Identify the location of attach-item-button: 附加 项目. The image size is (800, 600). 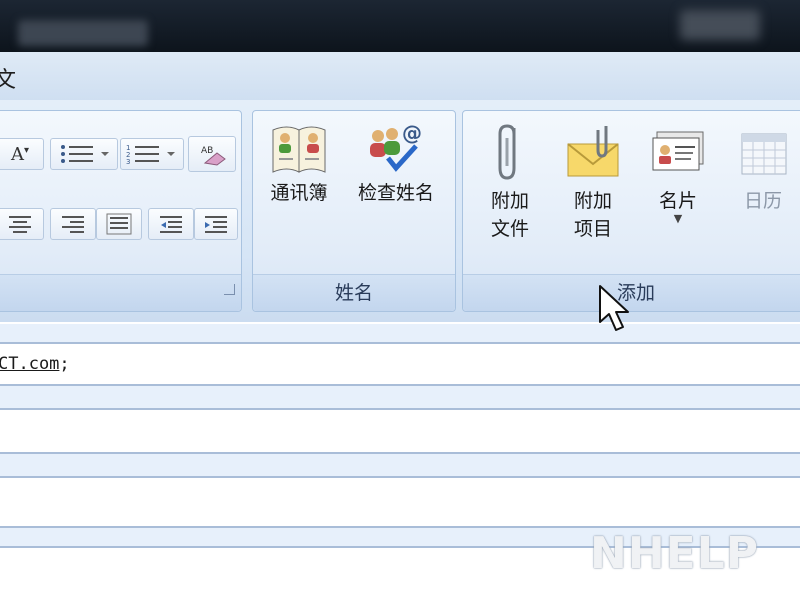
(593, 182).